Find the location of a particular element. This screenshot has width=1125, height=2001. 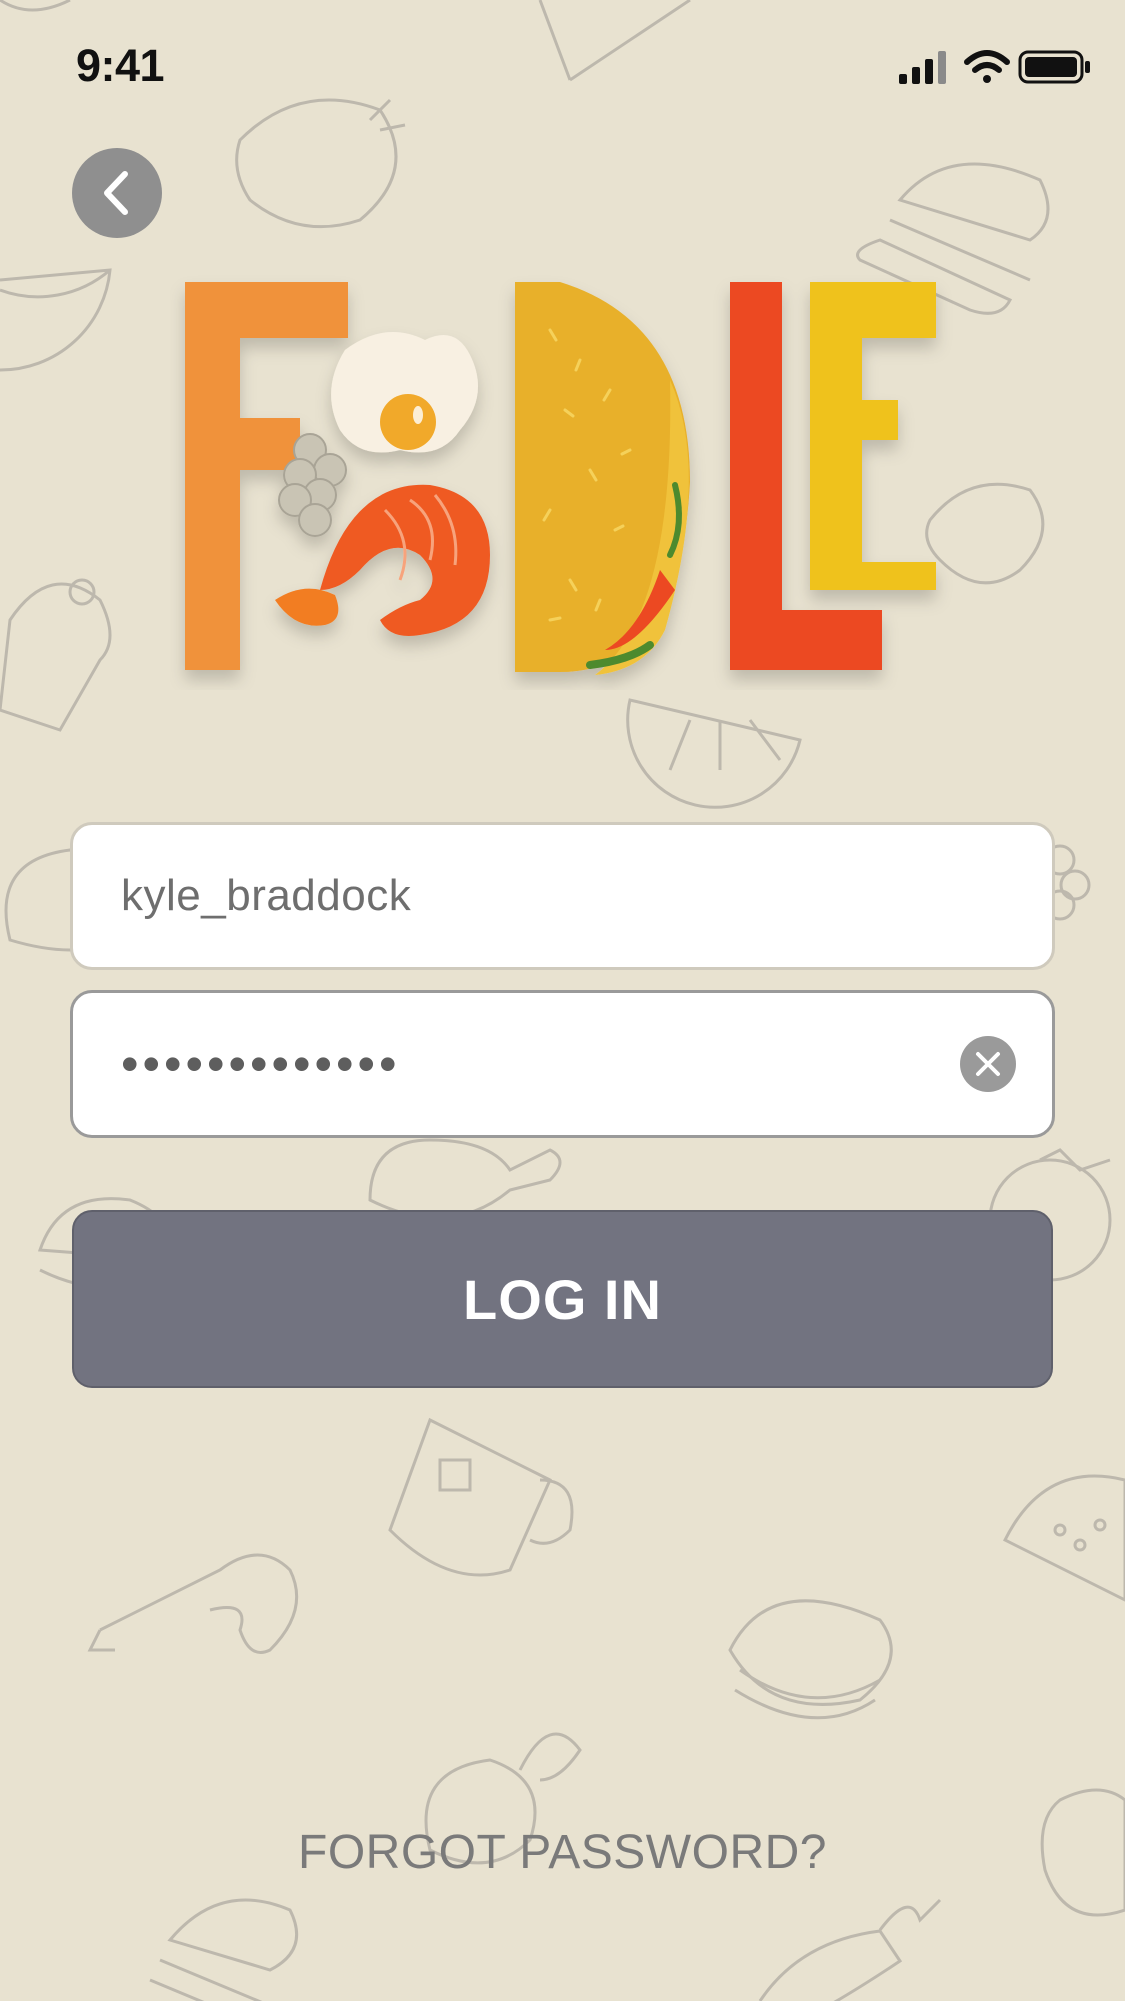

password-field: ••••••••••••• is located at coordinates (562, 1064).